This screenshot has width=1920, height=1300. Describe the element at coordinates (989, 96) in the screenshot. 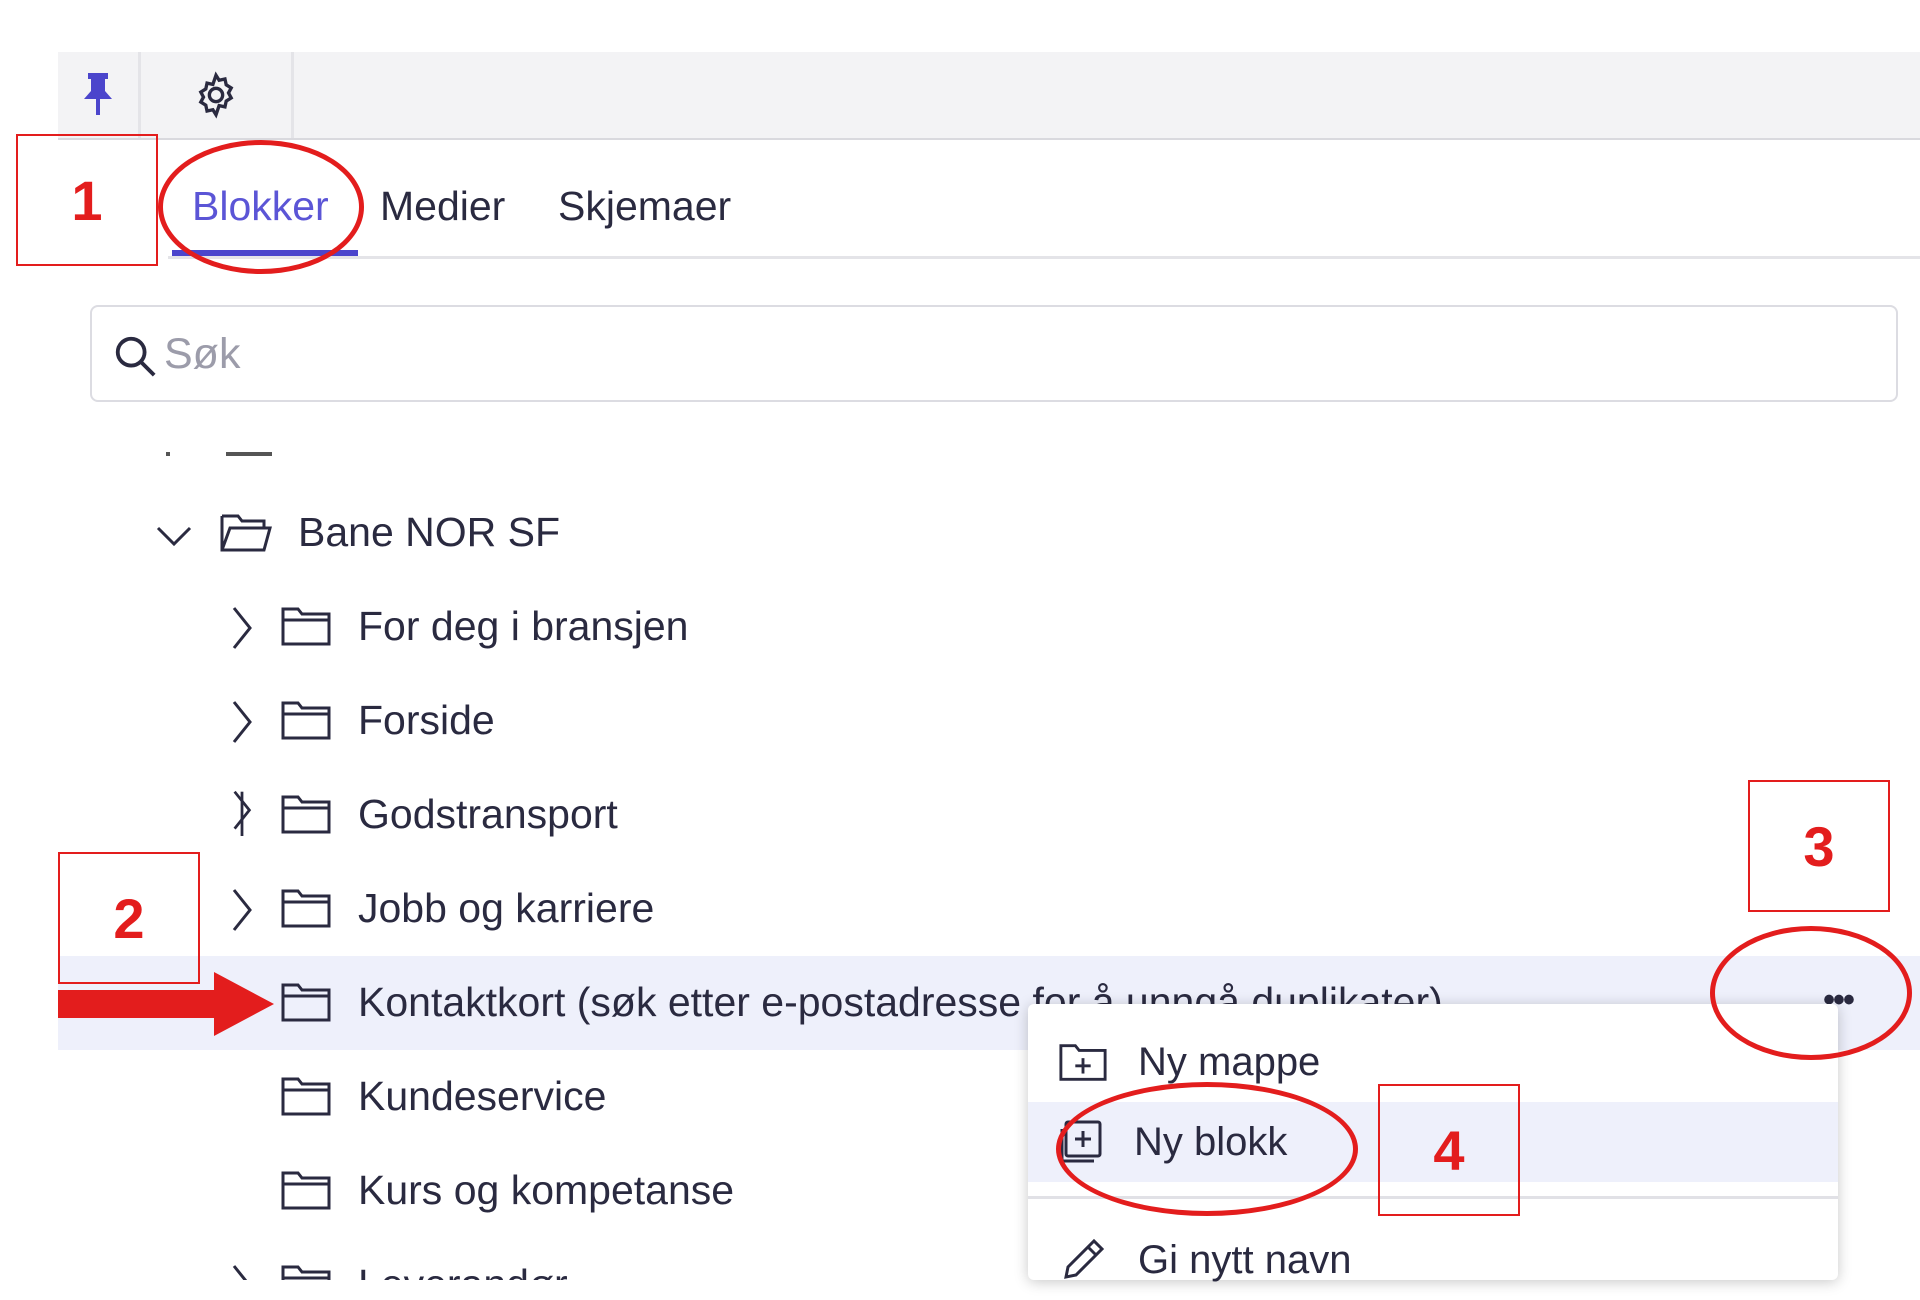

I see `top-toolbar` at that location.